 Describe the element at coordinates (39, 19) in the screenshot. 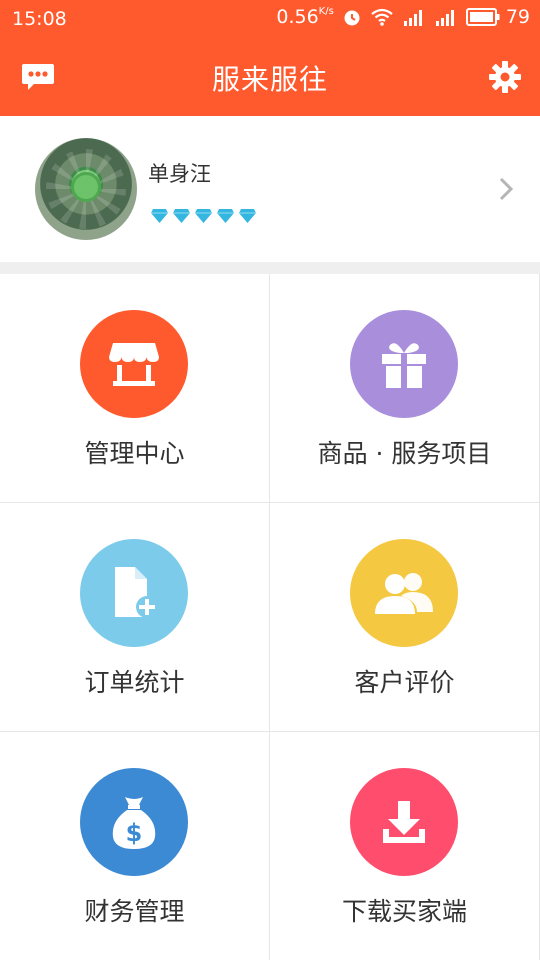

I see `status-time: 15:08` at that location.